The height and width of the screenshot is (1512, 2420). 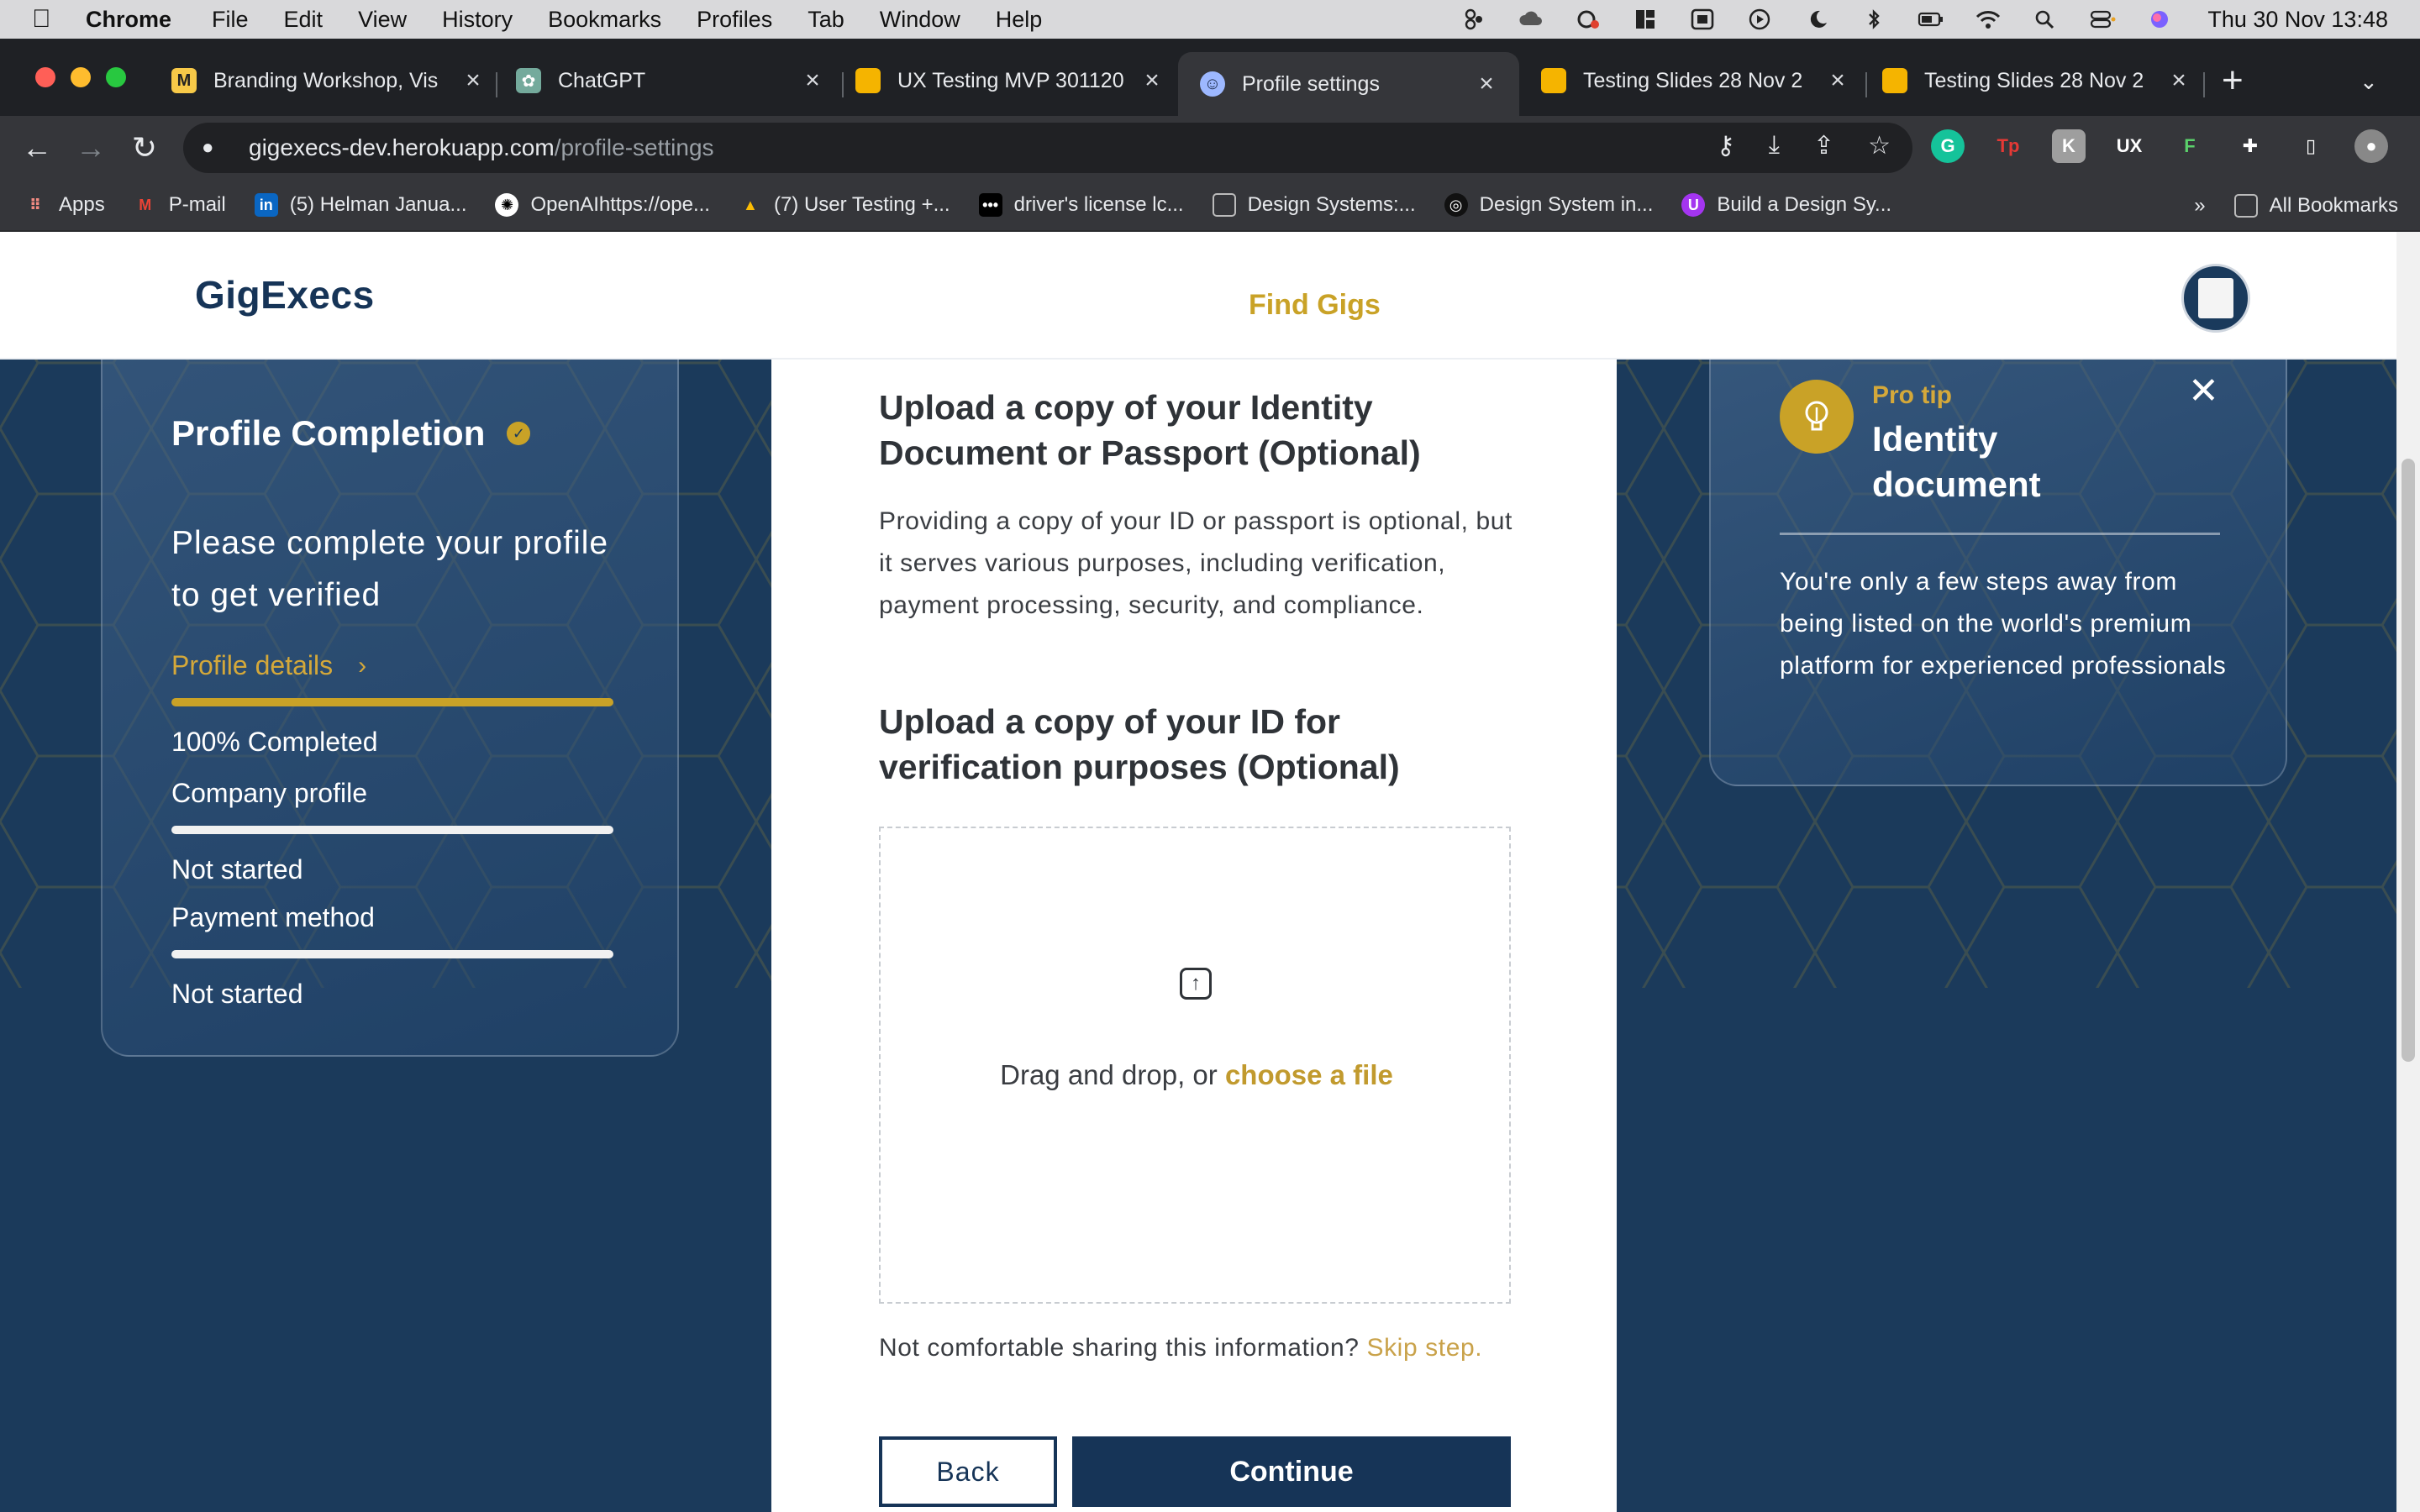 What do you see at coordinates (1774, 145) in the screenshot?
I see `install-icon: ⤓` at bounding box center [1774, 145].